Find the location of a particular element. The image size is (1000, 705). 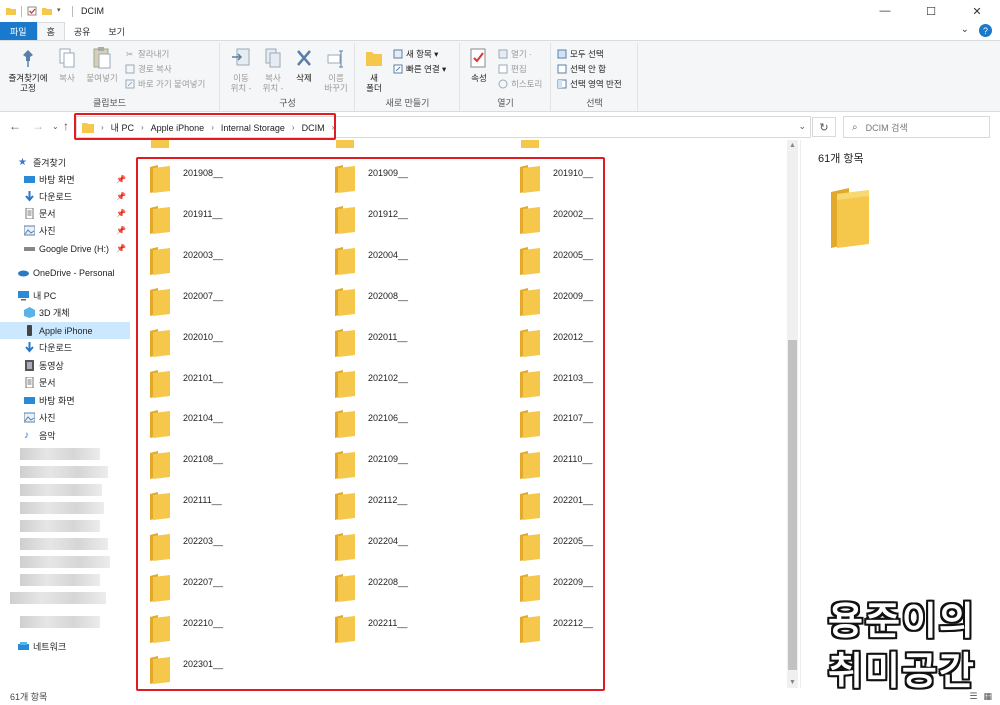

refresh-button: ↻ is located at coordinates (824, 127).